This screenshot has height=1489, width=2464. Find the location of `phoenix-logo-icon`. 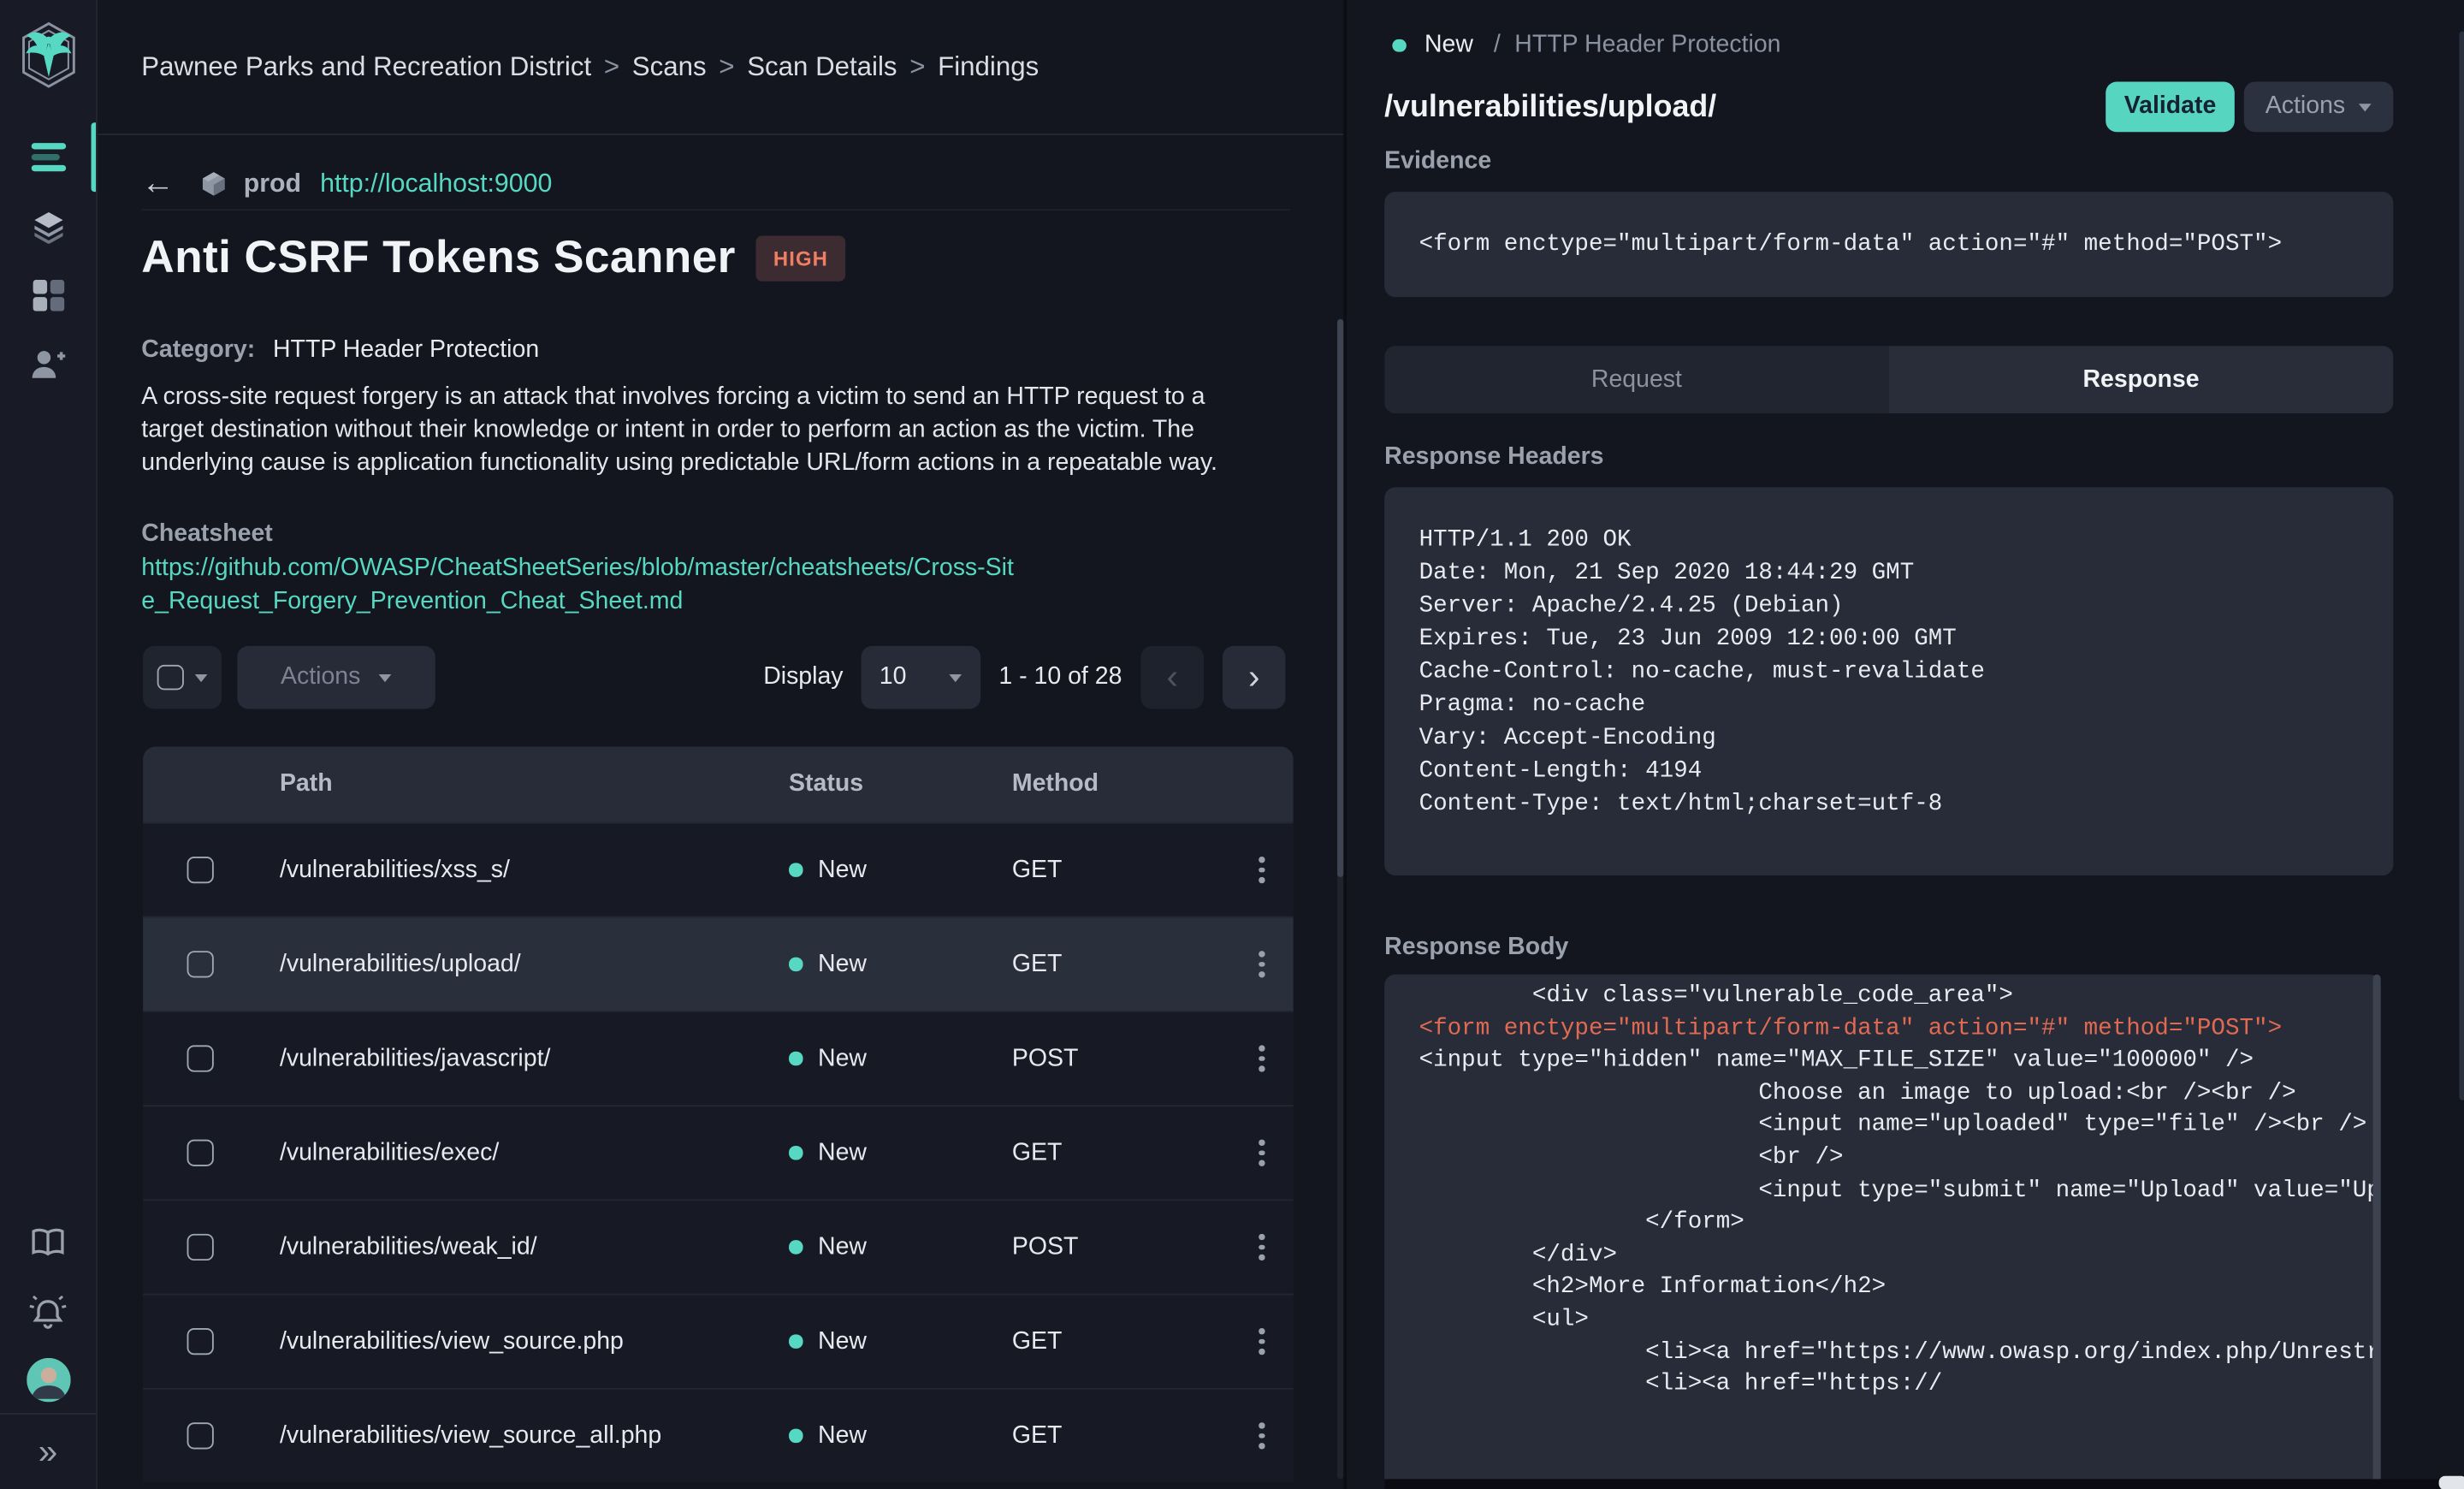

phoenix-logo-icon is located at coordinates (48, 55).